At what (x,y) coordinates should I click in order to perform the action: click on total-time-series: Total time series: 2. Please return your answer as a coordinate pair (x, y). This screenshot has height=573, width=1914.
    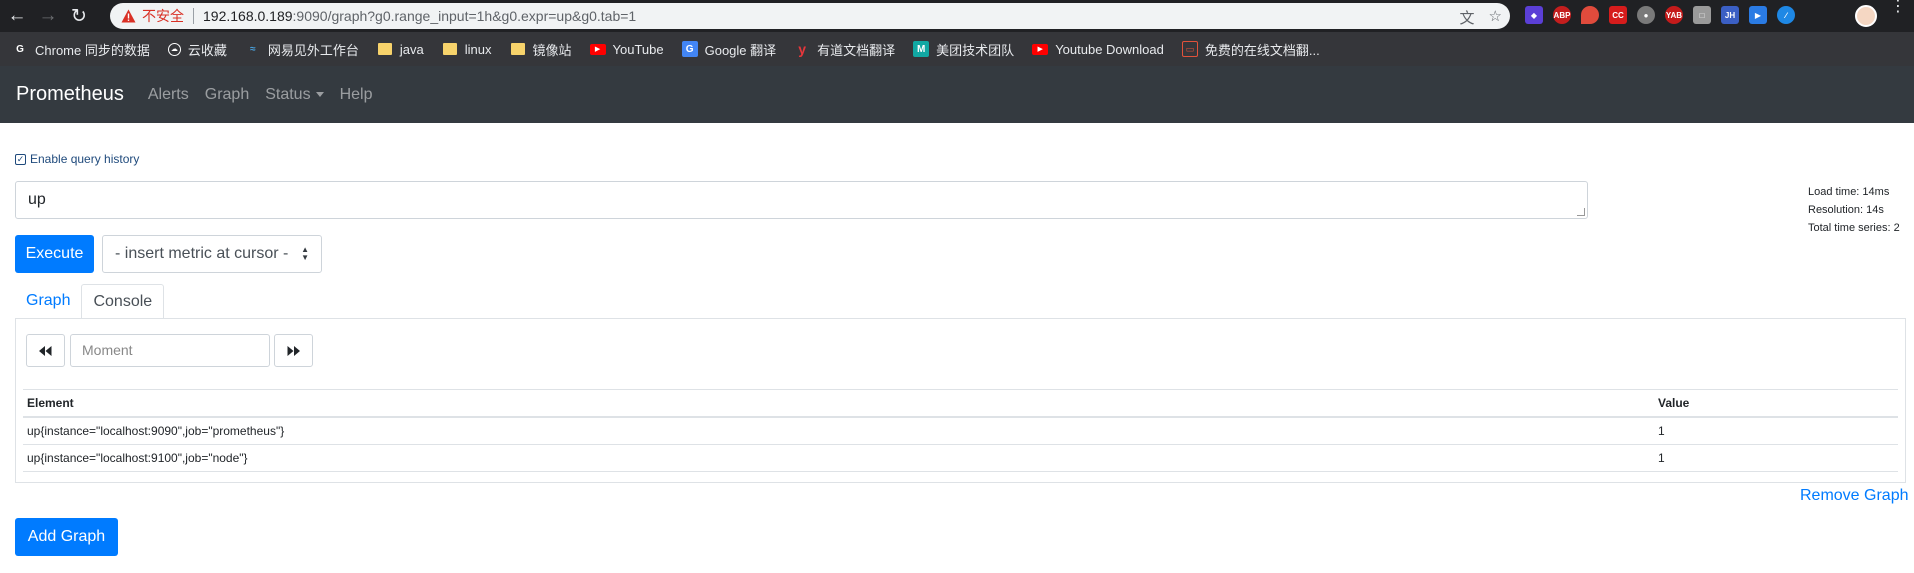
    Looking at the image, I should click on (1854, 228).